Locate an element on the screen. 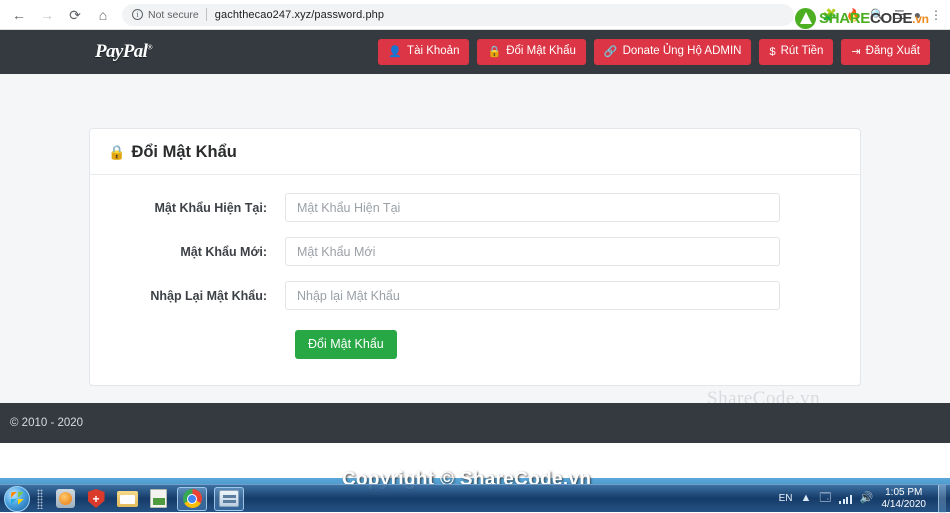  user-icon: 👤 is located at coordinates (395, 51).